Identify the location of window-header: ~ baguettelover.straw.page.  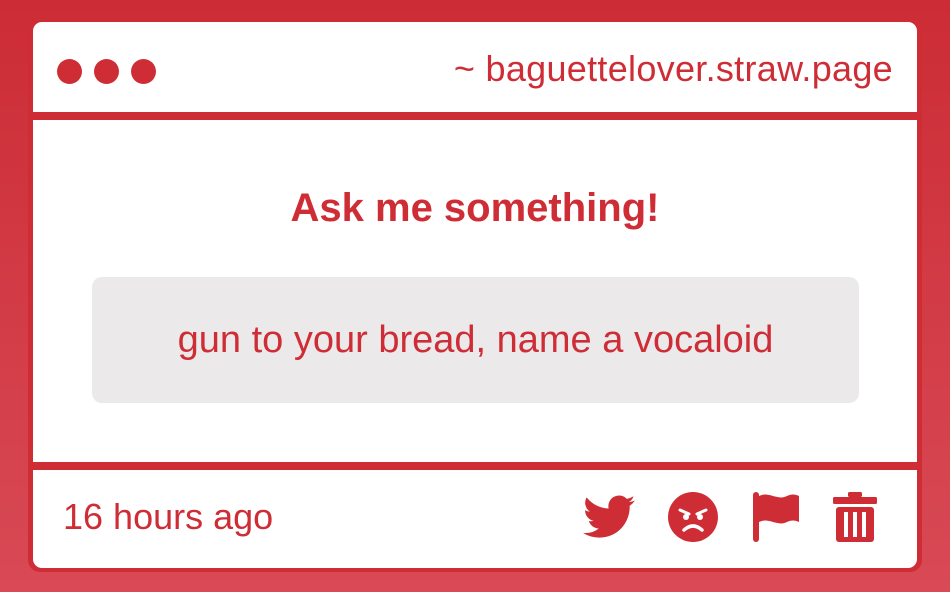
(475, 67).